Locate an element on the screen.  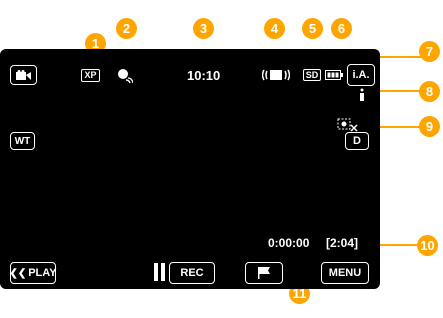
pause-icon is located at coordinates (160, 272).